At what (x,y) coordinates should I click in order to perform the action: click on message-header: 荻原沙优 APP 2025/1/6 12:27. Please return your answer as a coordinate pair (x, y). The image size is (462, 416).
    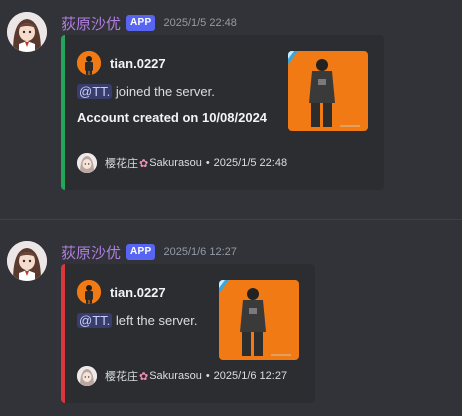
    Looking at the image, I should click on (149, 252).